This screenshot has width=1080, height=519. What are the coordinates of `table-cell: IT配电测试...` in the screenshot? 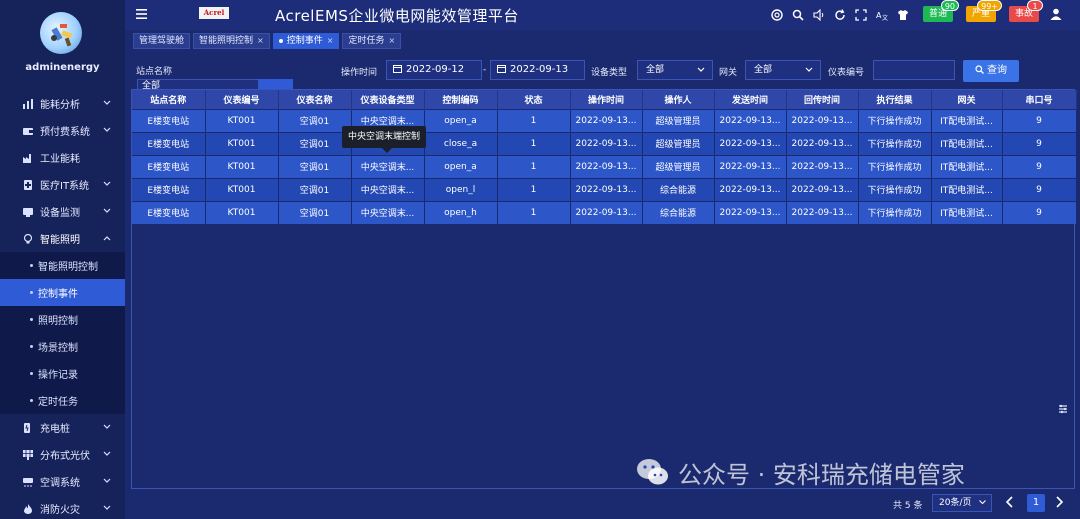 It's located at (967, 212).